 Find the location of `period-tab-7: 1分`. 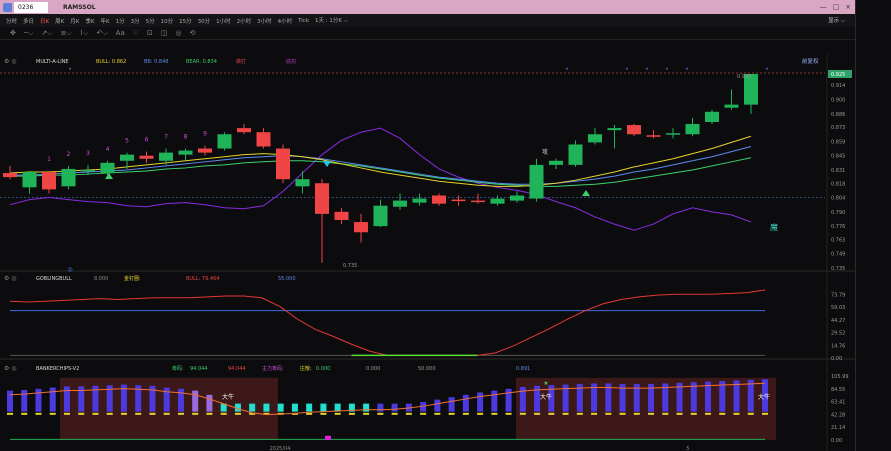

period-tab-7: 1分 is located at coordinates (120, 21).